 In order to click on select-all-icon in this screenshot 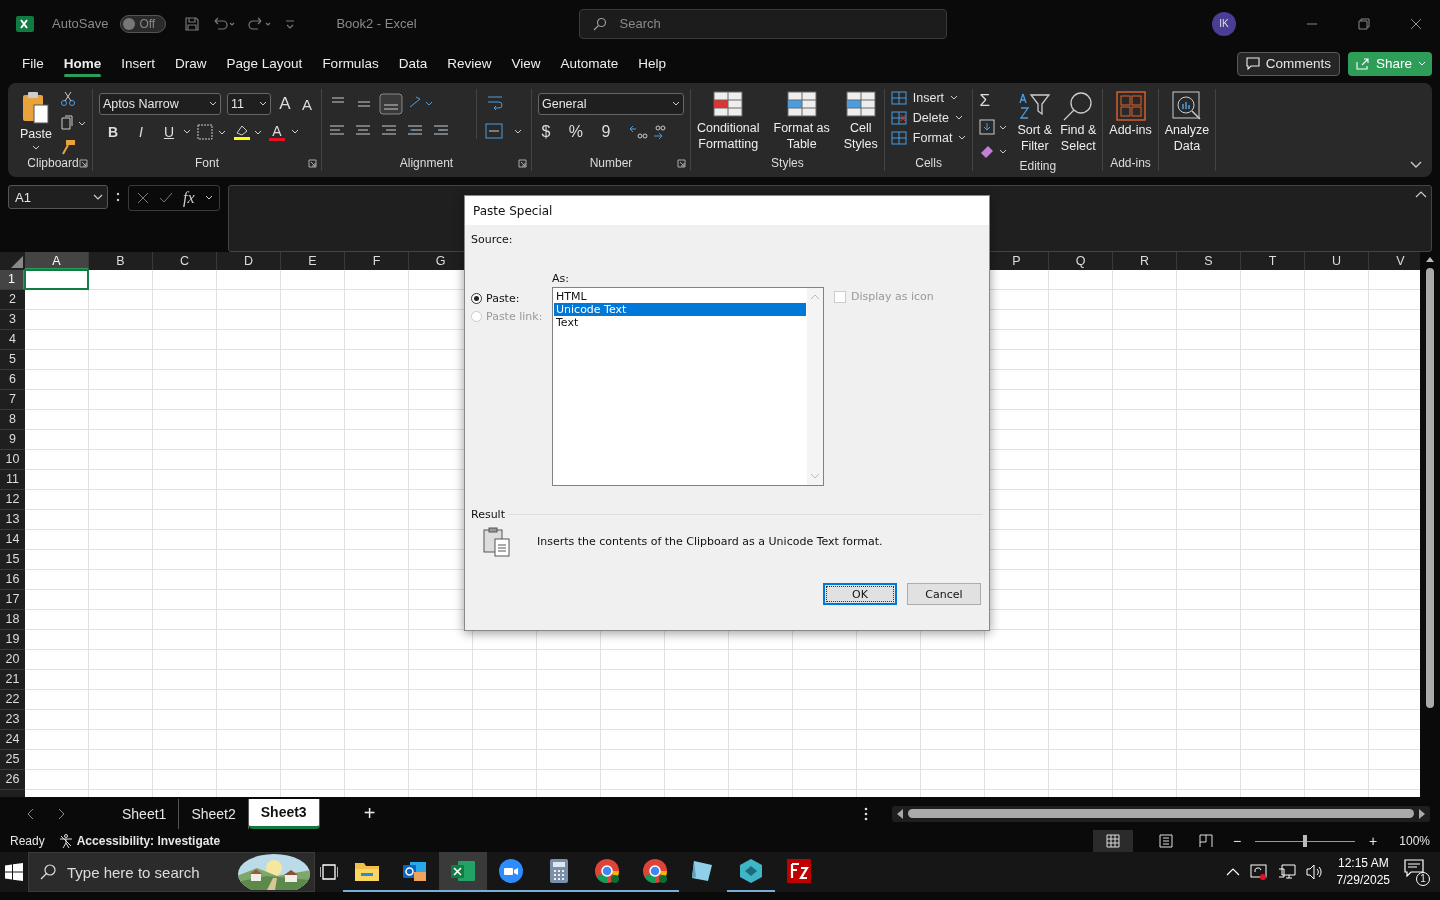, I will do `click(17, 262)`.